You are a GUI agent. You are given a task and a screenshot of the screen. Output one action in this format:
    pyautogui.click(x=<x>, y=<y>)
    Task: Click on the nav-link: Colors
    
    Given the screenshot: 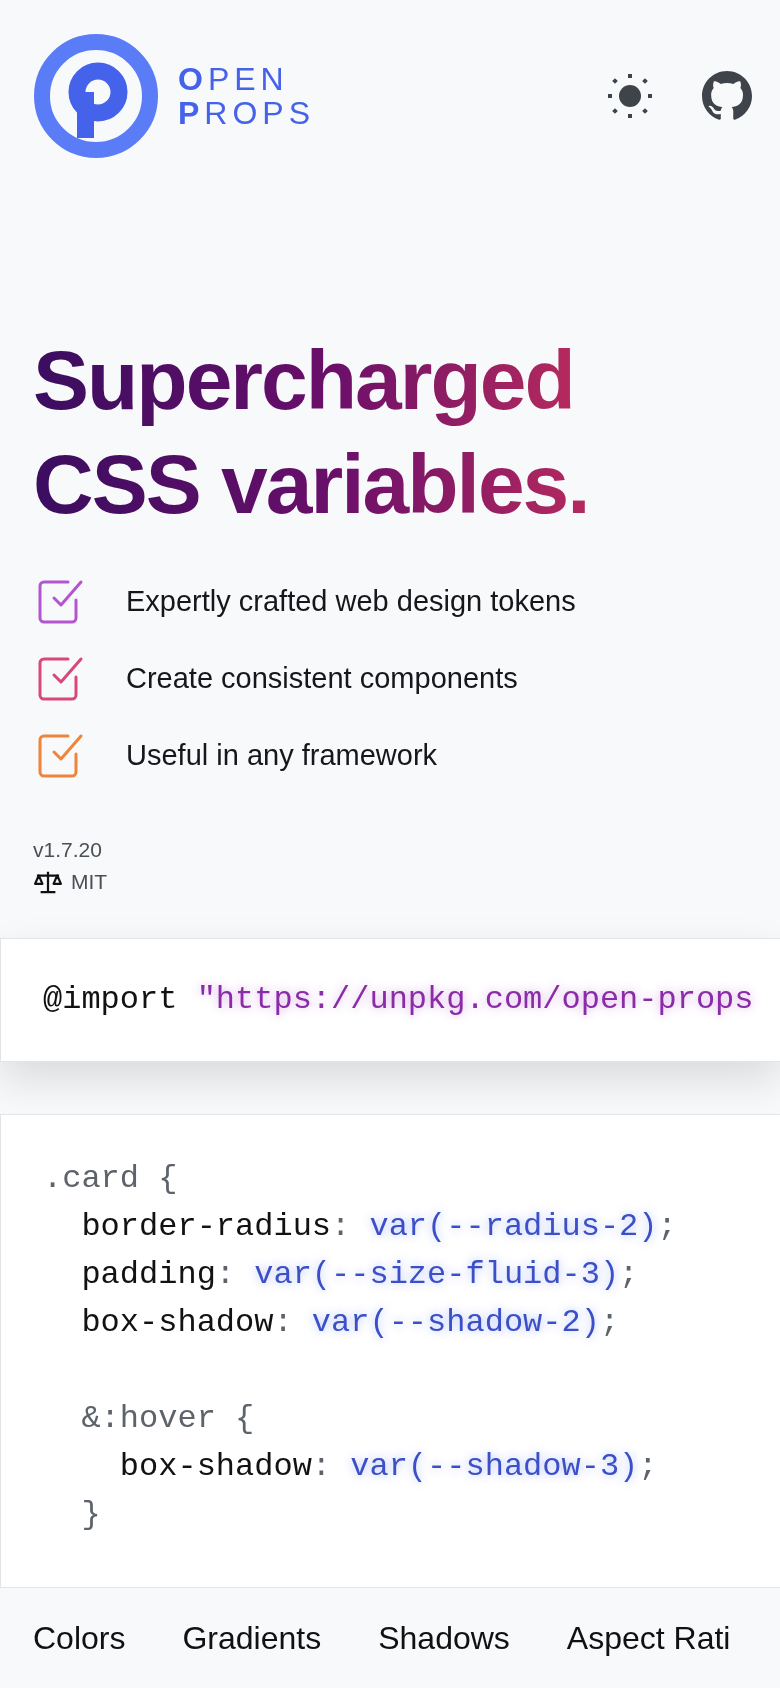 What is the action you would take?
    pyautogui.click(x=79, y=1638)
    